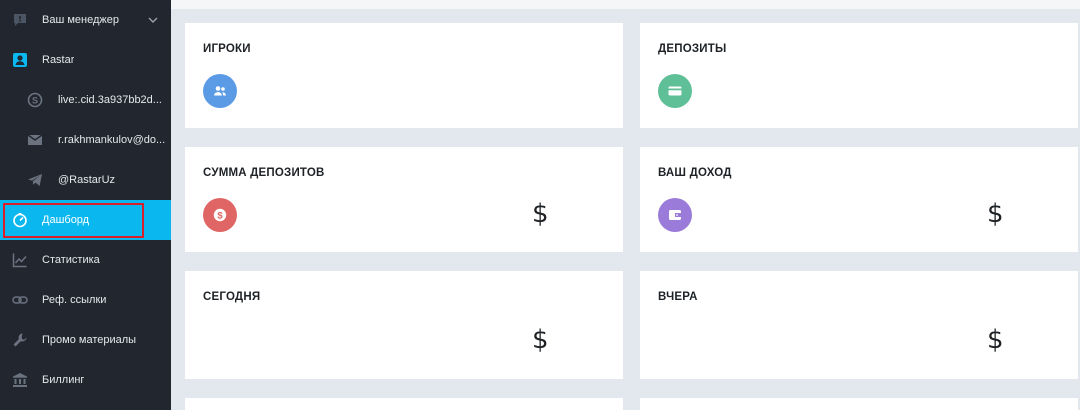 The height and width of the screenshot is (410, 1080). What do you see at coordinates (153, 20) in the screenshot?
I see `chevron-down-icon` at bounding box center [153, 20].